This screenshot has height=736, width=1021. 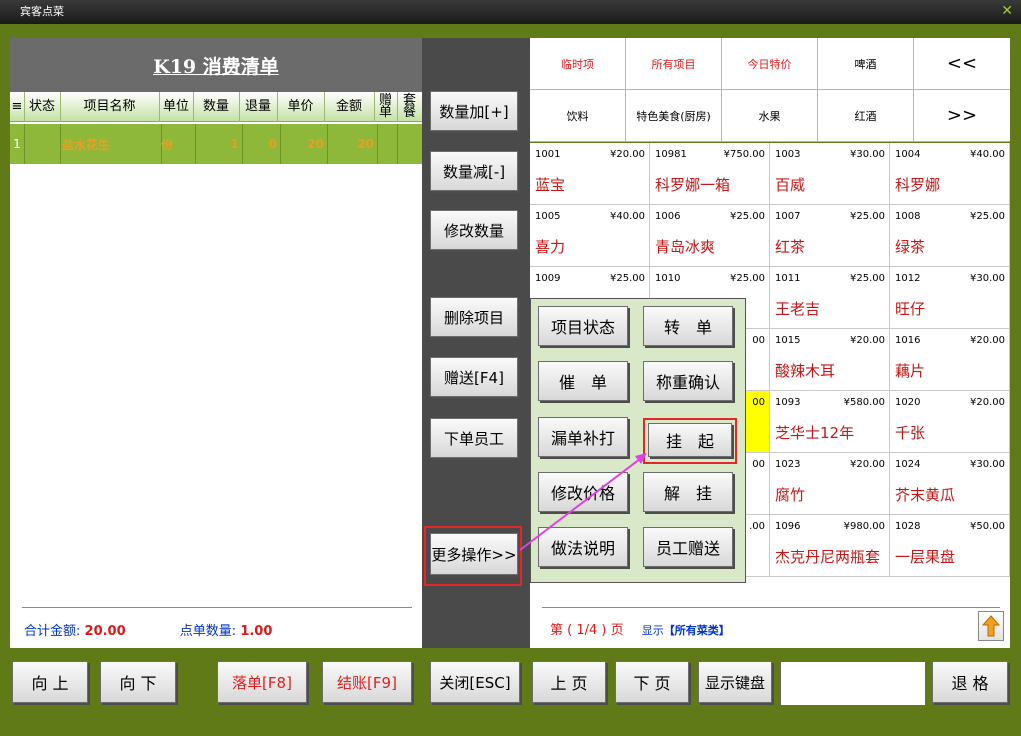 I want to click on backspace-button: 退 格, so click(x=970, y=682).